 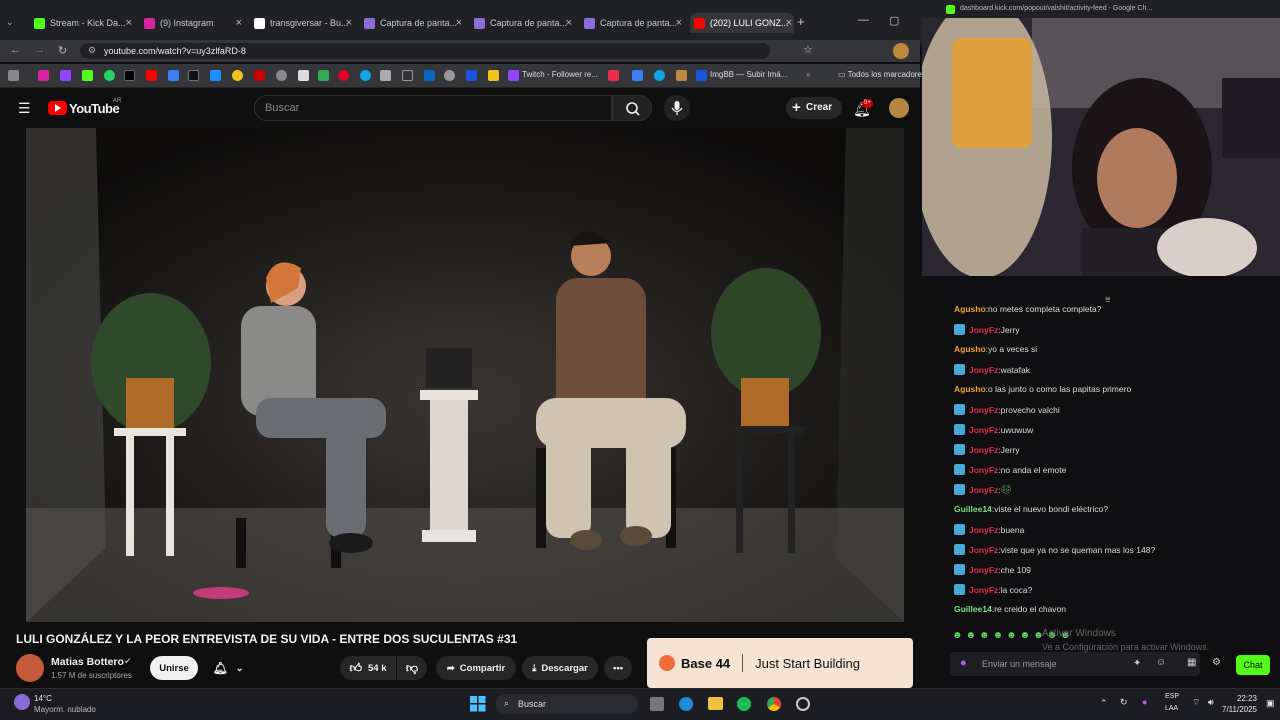 What do you see at coordinates (43, 75) in the screenshot?
I see `instagram-bookmark-icon` at bounding box center [43, 75].